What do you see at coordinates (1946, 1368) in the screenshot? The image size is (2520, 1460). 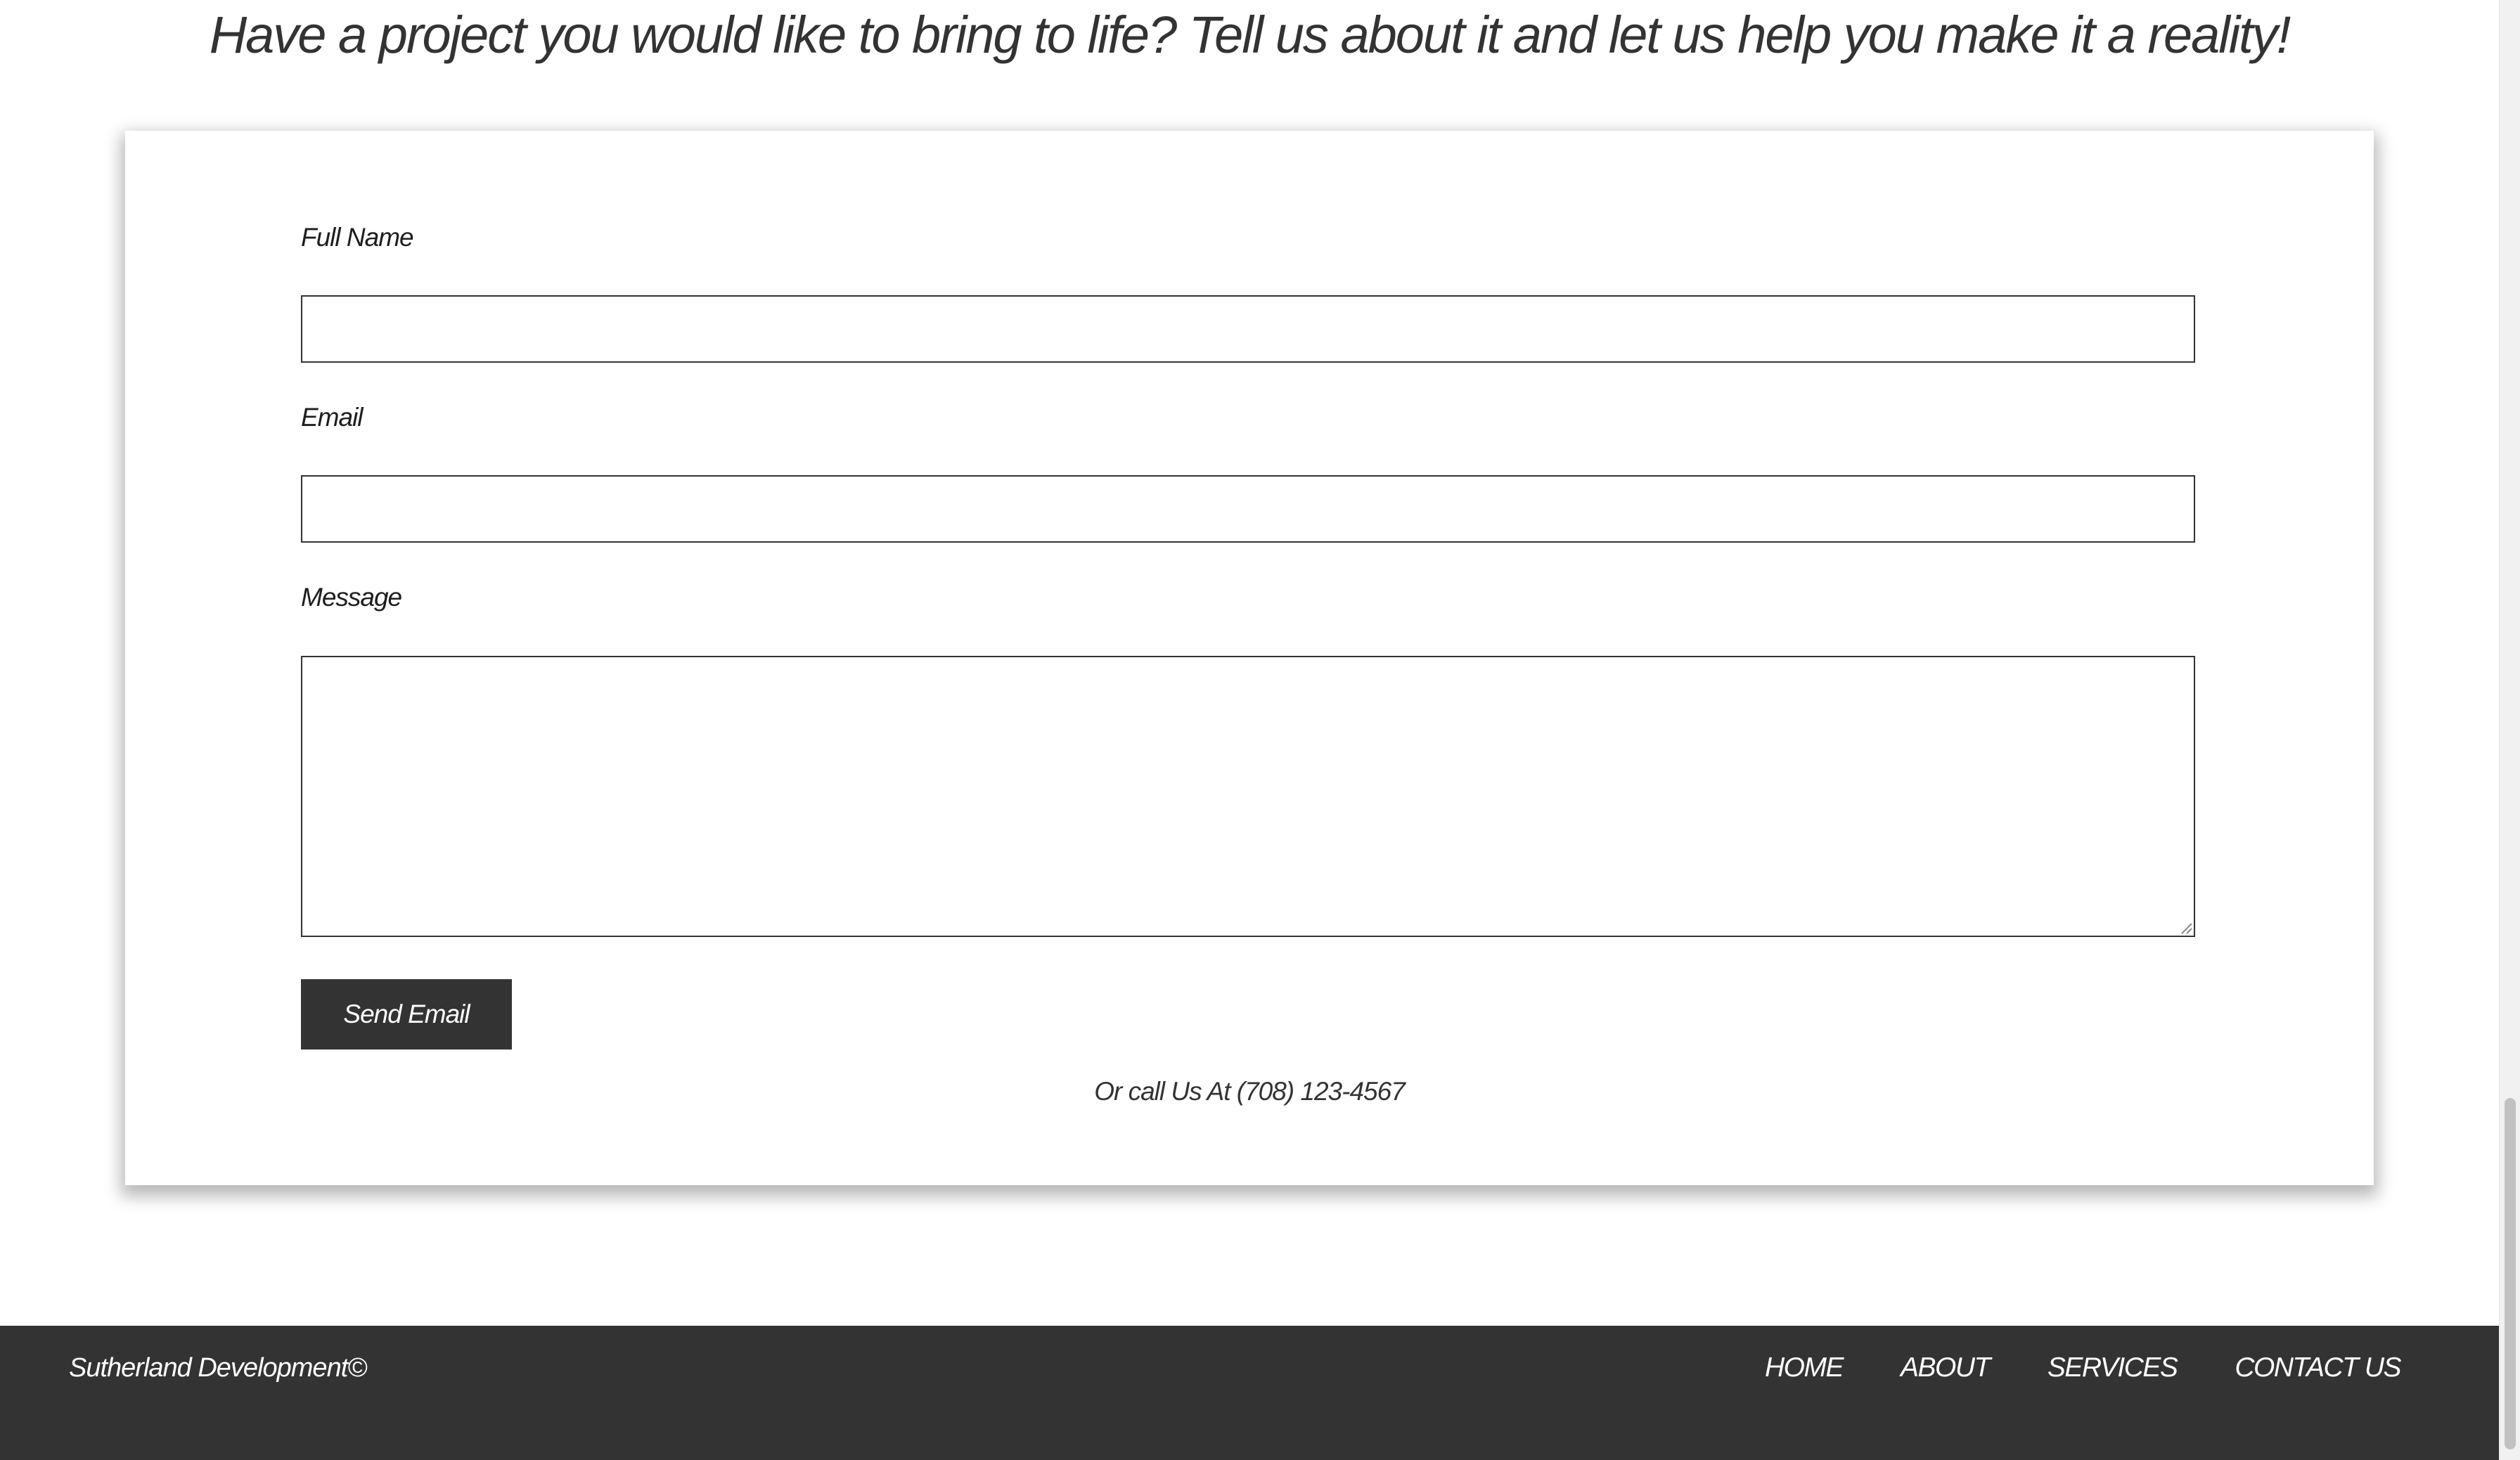 I see `footer-nav-about: ABOUT` at bounding box center [1946, 1368].